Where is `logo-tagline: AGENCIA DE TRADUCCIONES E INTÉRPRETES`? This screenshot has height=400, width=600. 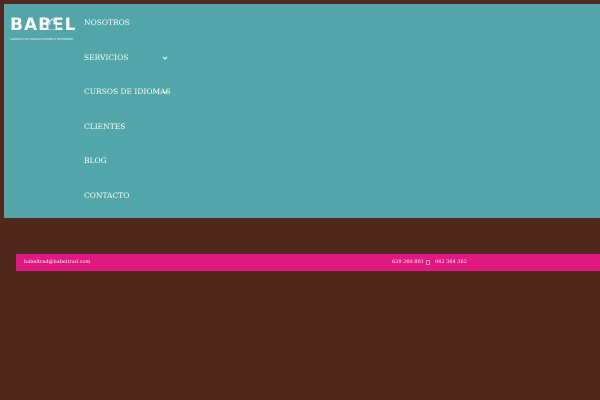
logo-tagline: AGENCIA DE TRADUCCIONES E INTÉRPRETES is located at coordinates (42, 39).